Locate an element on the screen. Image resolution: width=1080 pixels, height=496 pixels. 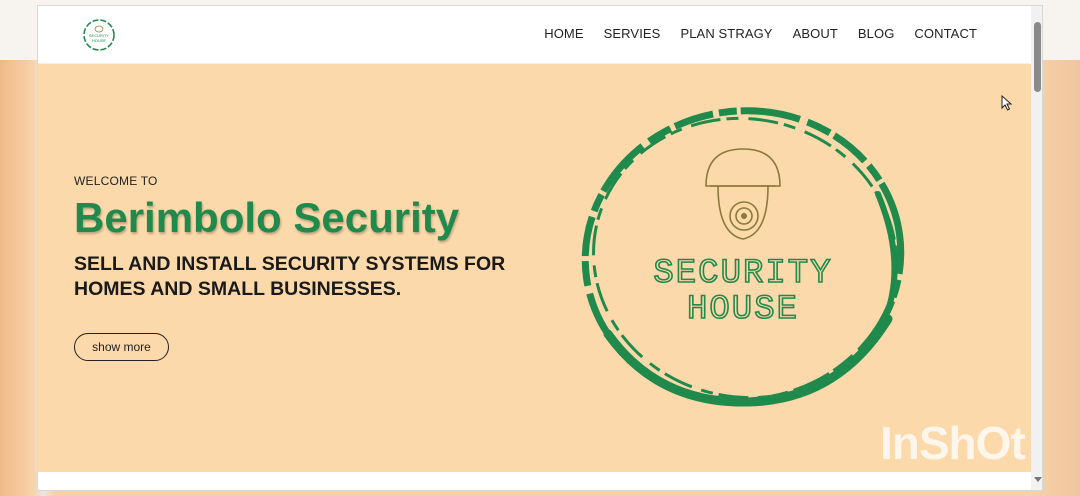
show-more-button: show more is located at coordinates (121, 347).